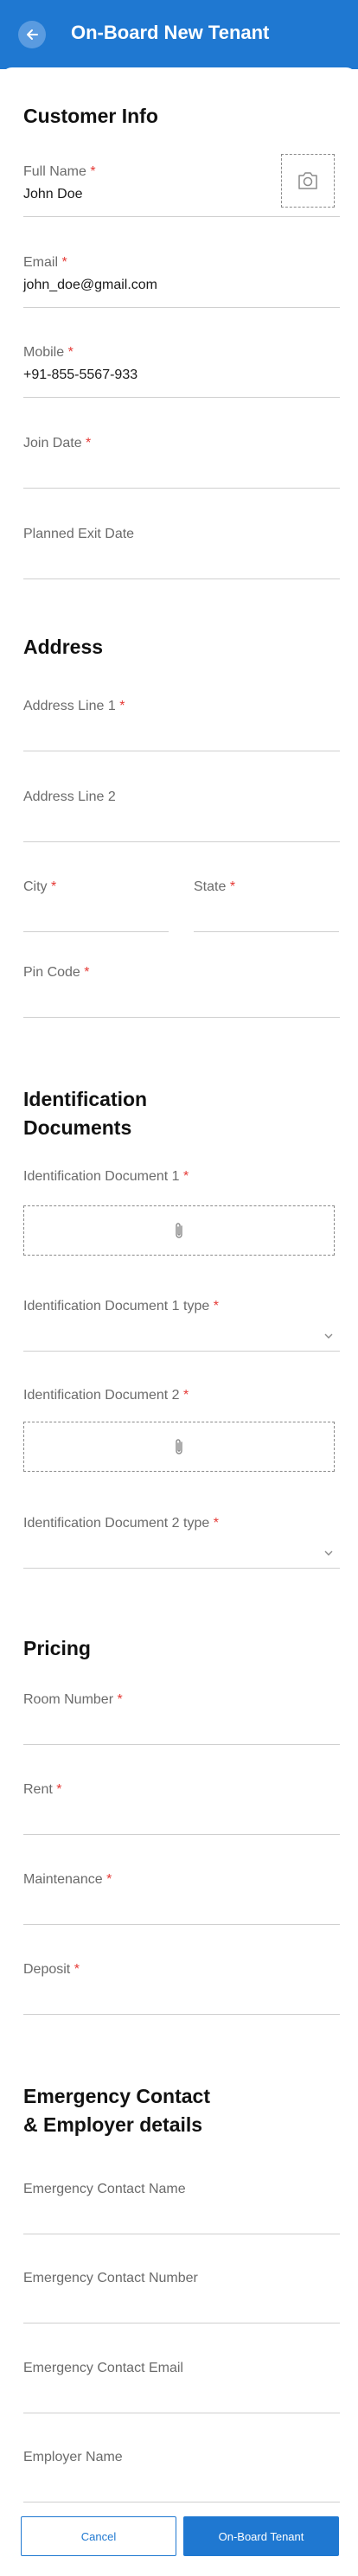 The height and width of the screenshot is (2576, 358). What do you see at coordinates (261, 2536) in the screenshot?
I see `onboard-tenant-button: On-Board Tenant` at bounding box center [261, 2536].